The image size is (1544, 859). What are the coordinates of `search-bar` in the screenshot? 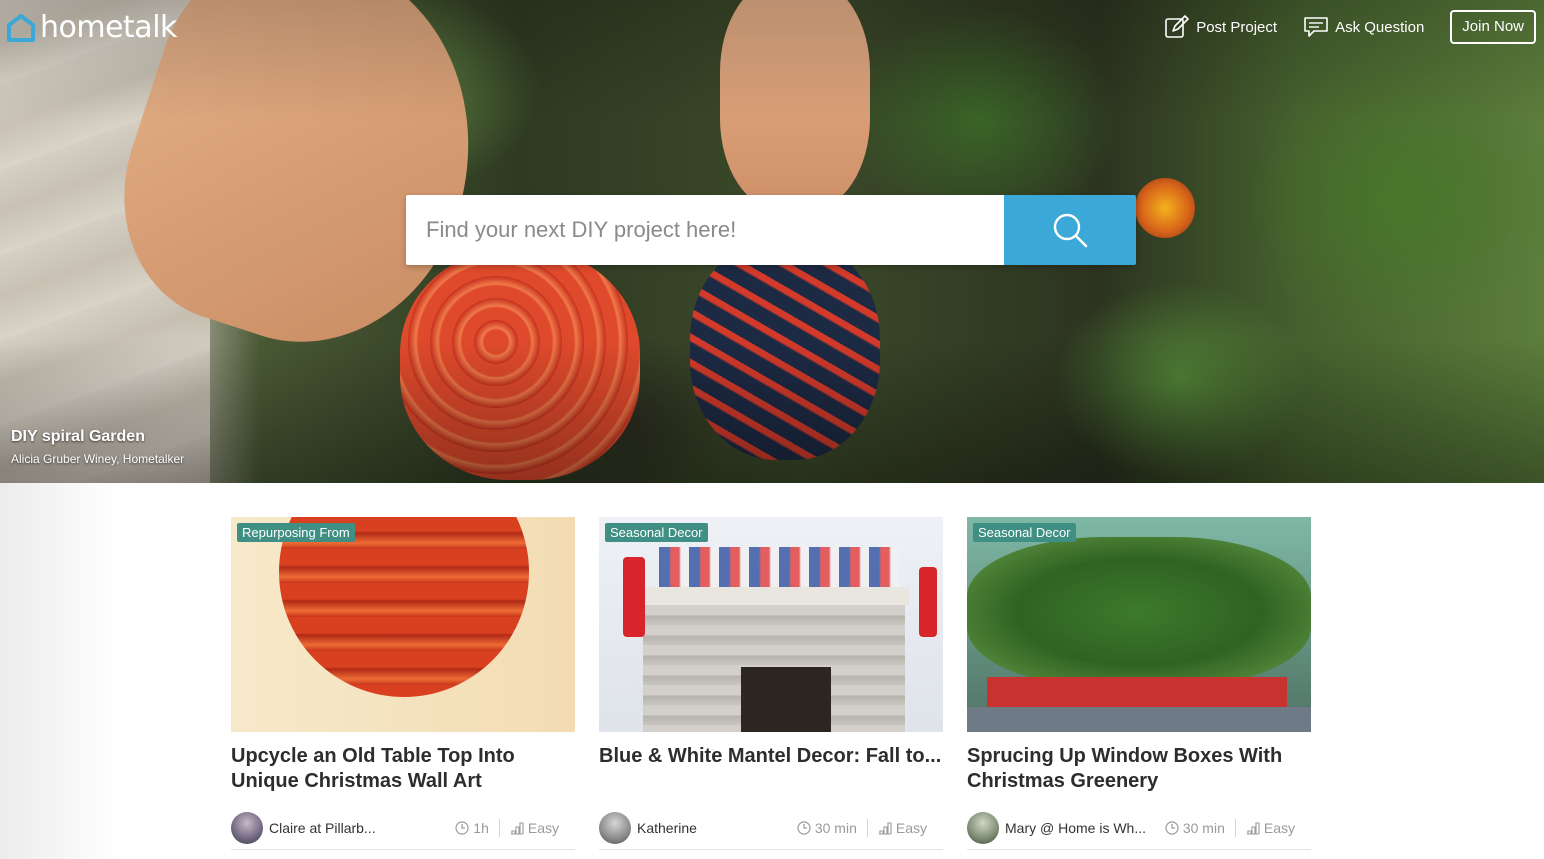 It's located at (771, 230).